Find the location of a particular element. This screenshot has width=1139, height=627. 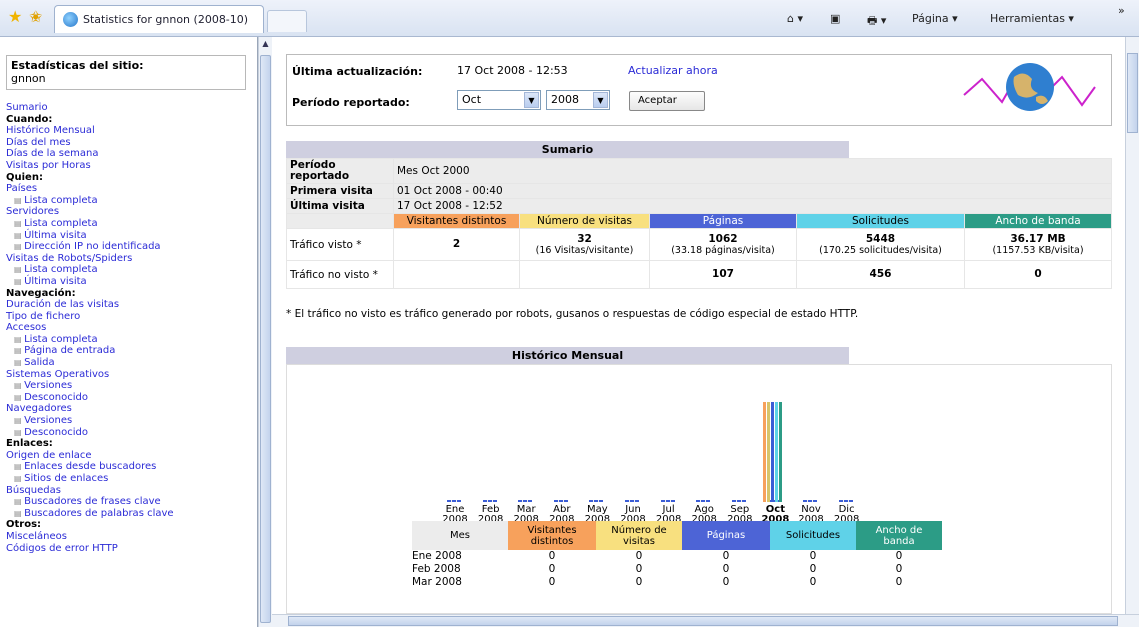

sidebar-heading: Quien: is located at coordinates (24, 177).